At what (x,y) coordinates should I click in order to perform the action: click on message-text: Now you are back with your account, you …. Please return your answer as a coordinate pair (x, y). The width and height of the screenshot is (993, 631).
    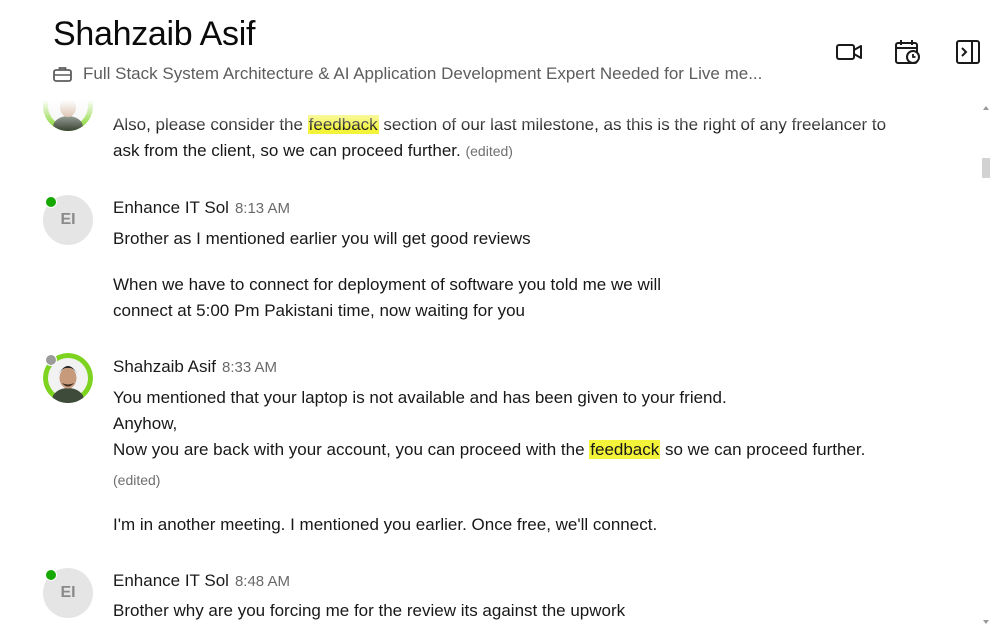
    Looking at the image, I should click on (489, 449).